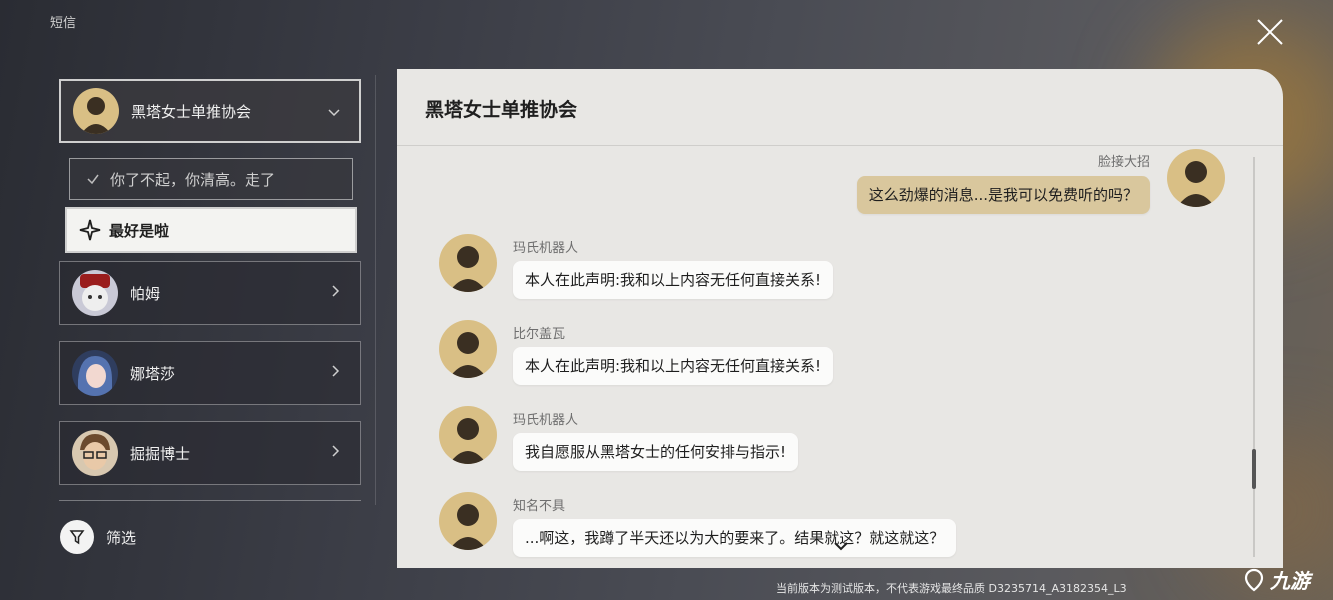 The width and height of the screenshot is (1333, 600). I want to click on message-bubble: 我自愿服从黑塔女士的任何安排与指示!, so click(656, 452).